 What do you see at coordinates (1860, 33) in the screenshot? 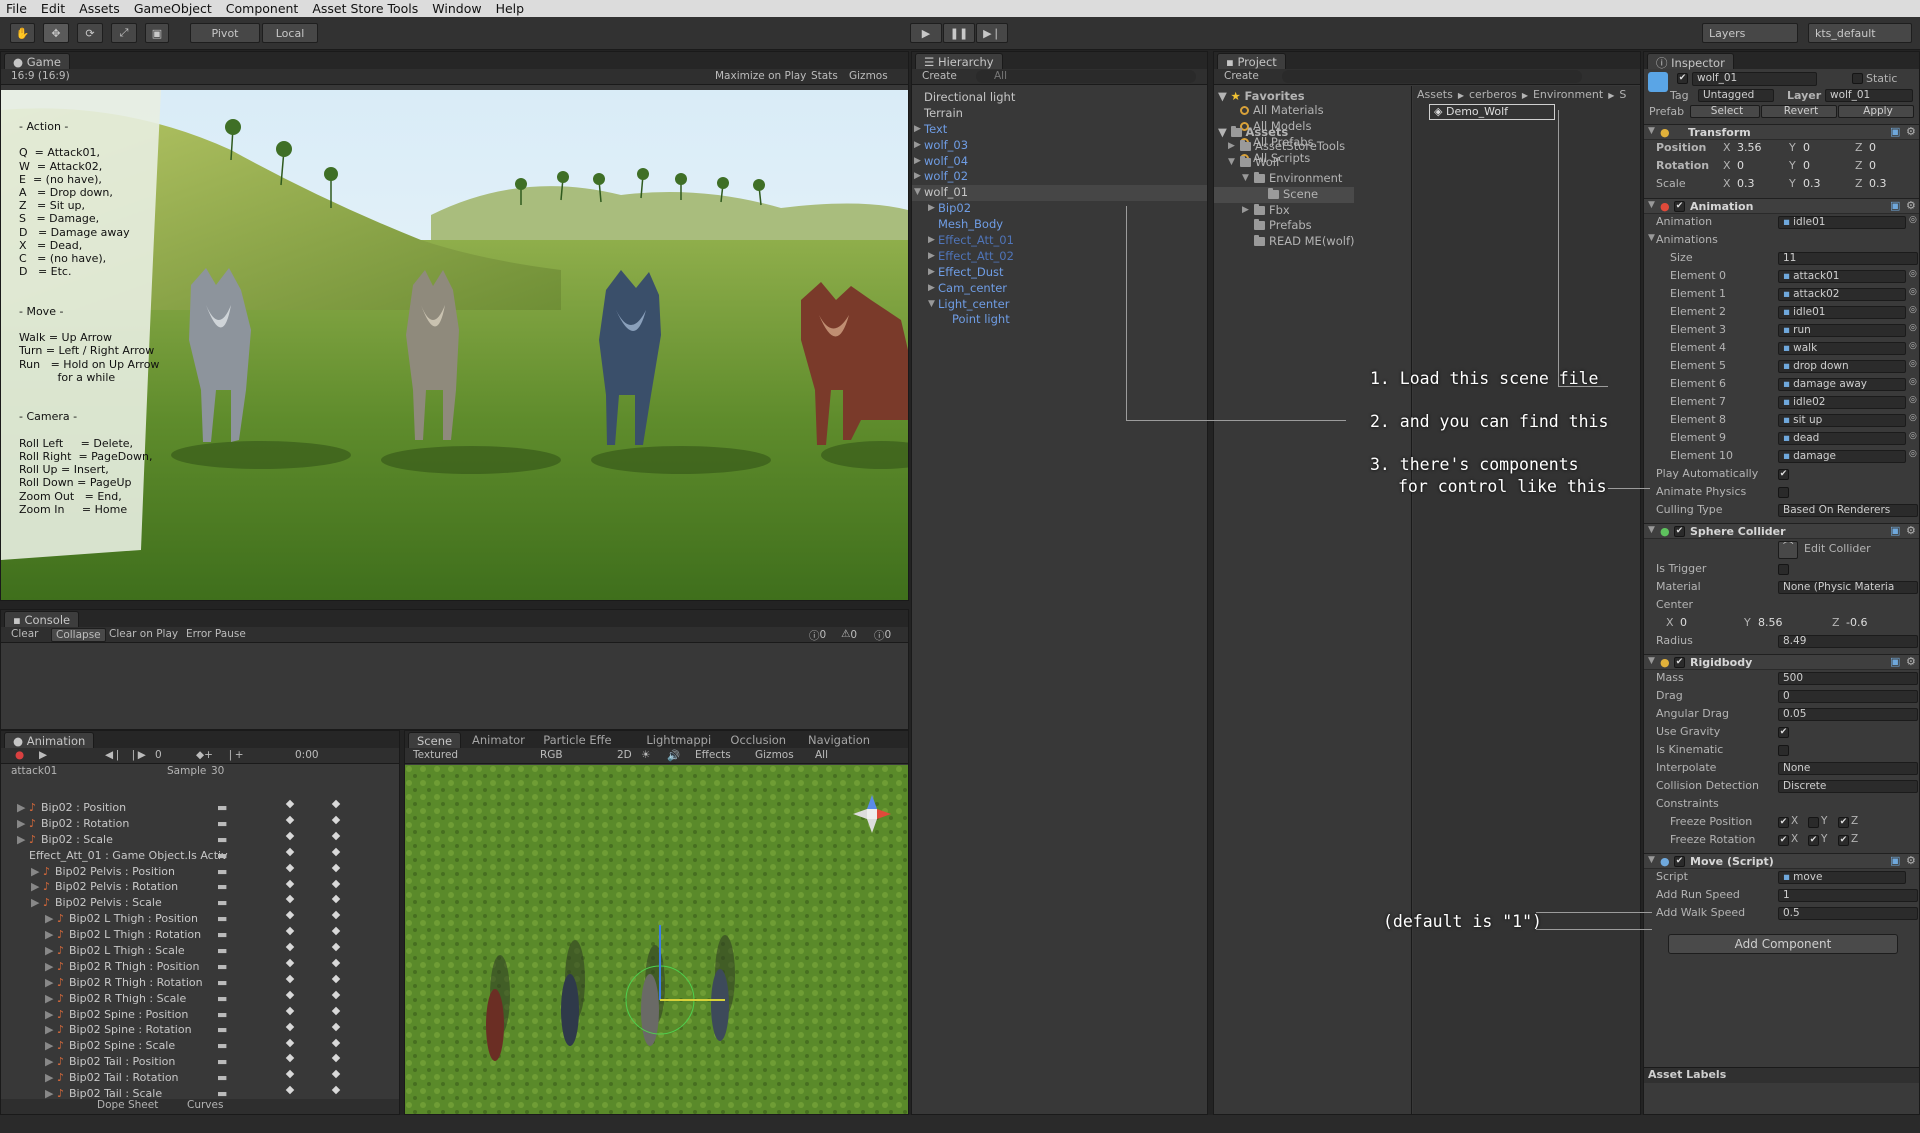
I see `layout-dropdown: kts_default` at bounding box center [1860, 33].